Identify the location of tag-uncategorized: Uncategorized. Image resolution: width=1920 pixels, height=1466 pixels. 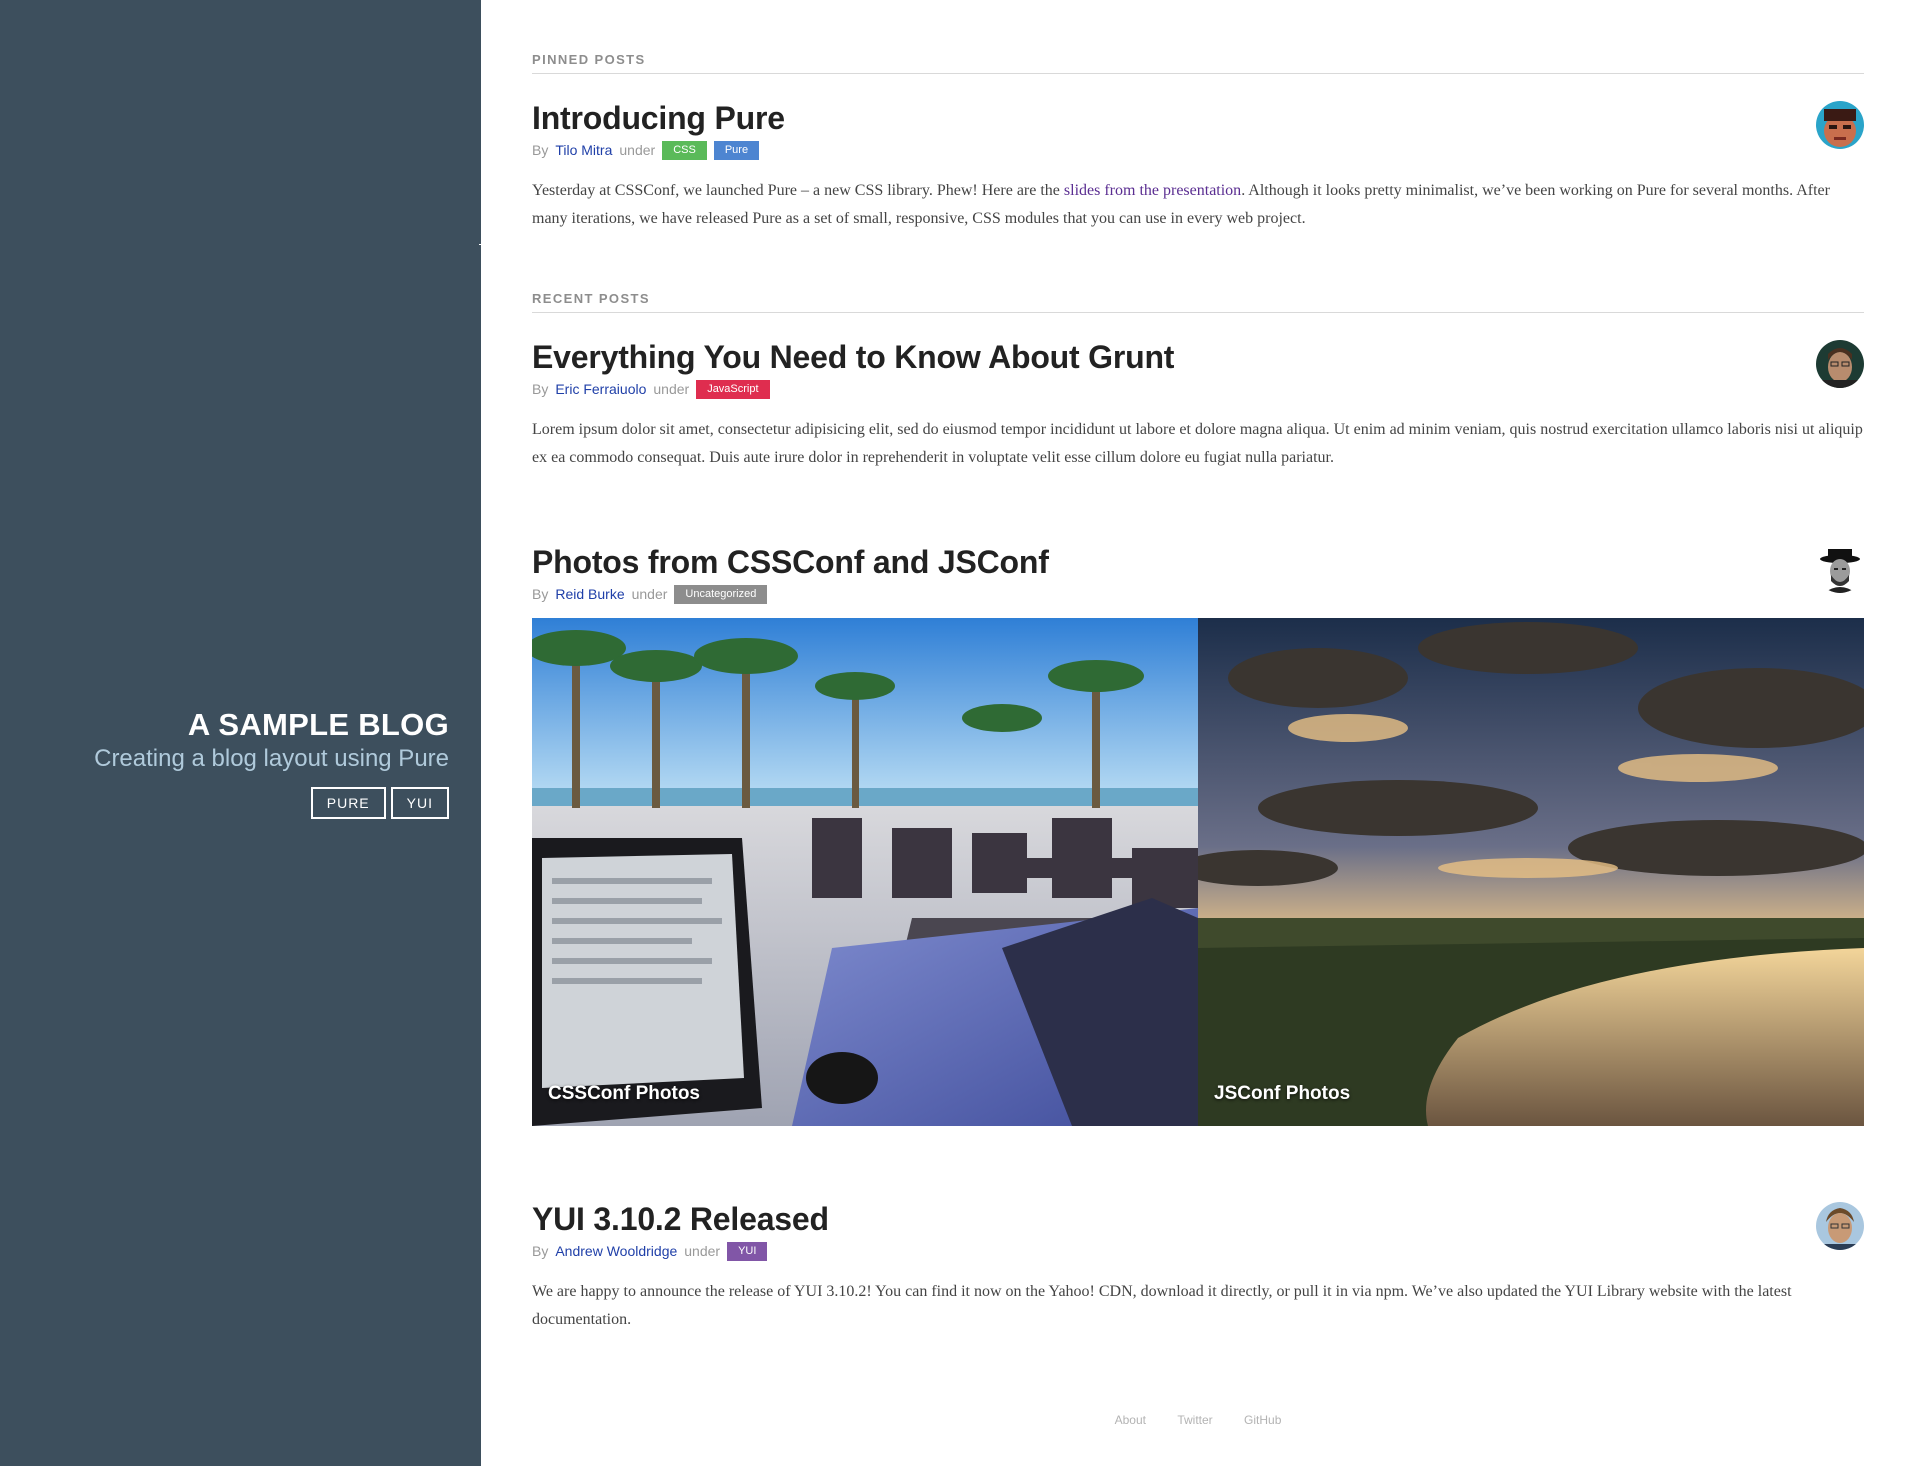
(721, 594).